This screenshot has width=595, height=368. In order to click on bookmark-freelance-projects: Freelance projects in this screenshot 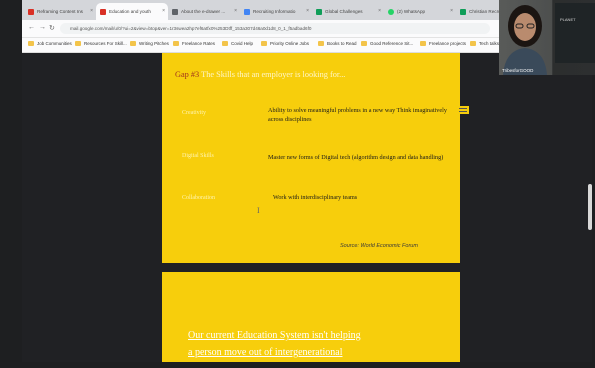, I will do `click(443, 43)`.